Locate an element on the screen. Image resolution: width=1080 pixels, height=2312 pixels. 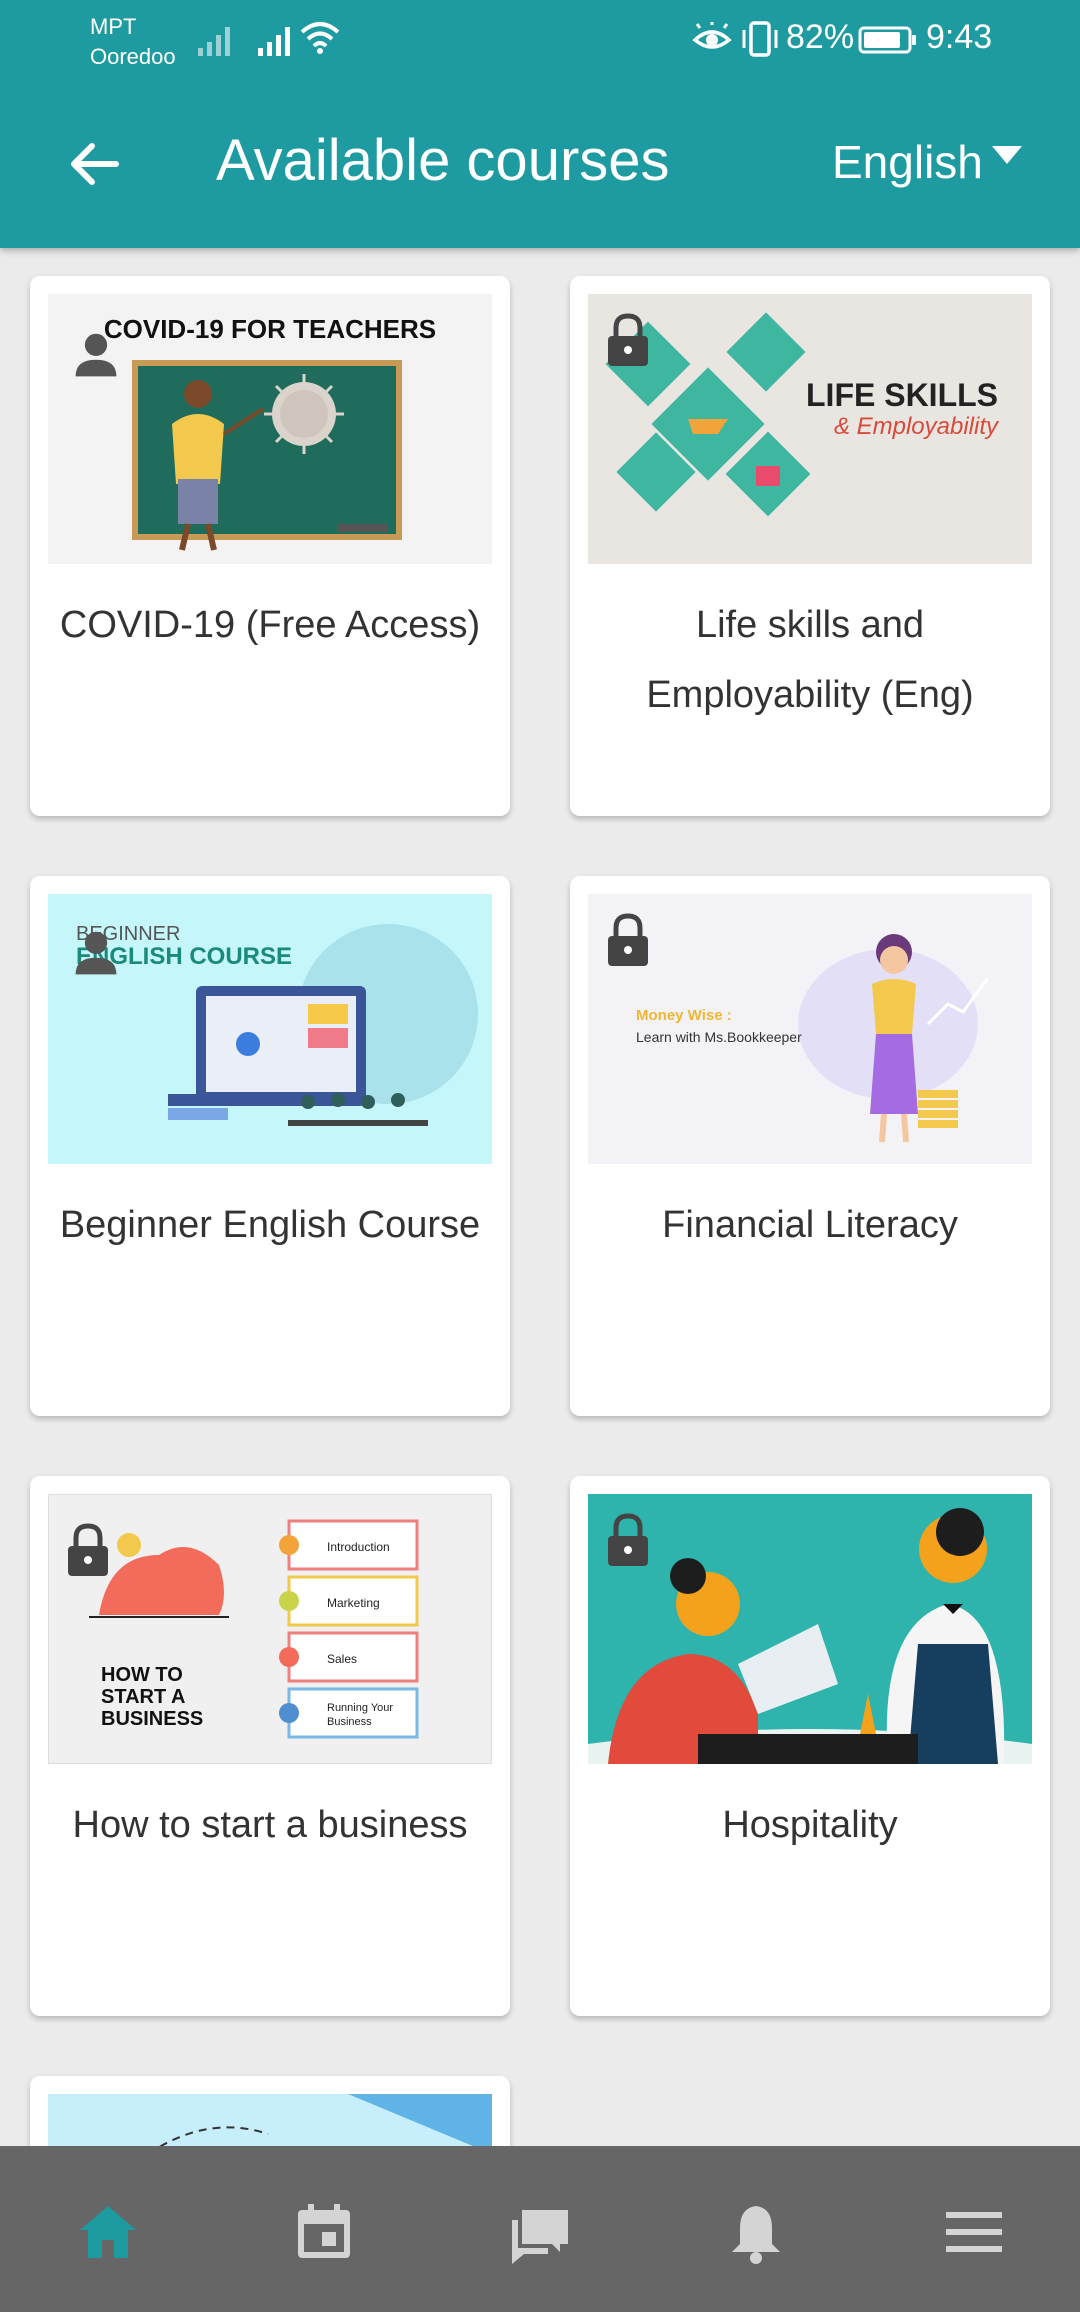
messages-icon is located at coordinates (540, 2232).